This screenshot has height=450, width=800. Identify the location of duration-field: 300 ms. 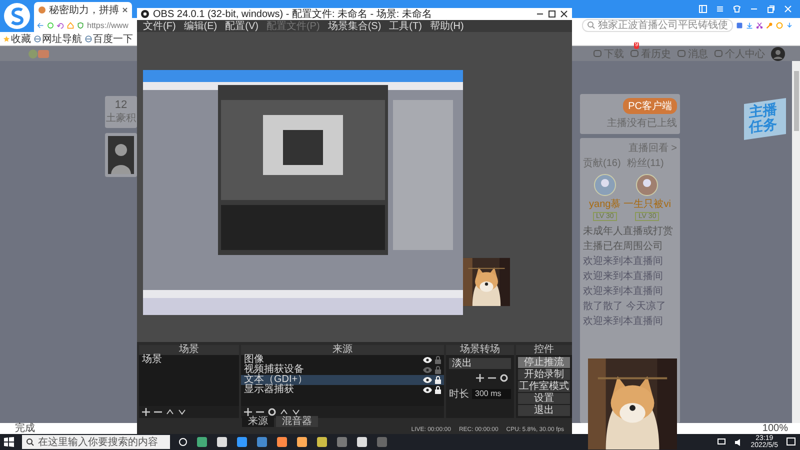
(491, 394).